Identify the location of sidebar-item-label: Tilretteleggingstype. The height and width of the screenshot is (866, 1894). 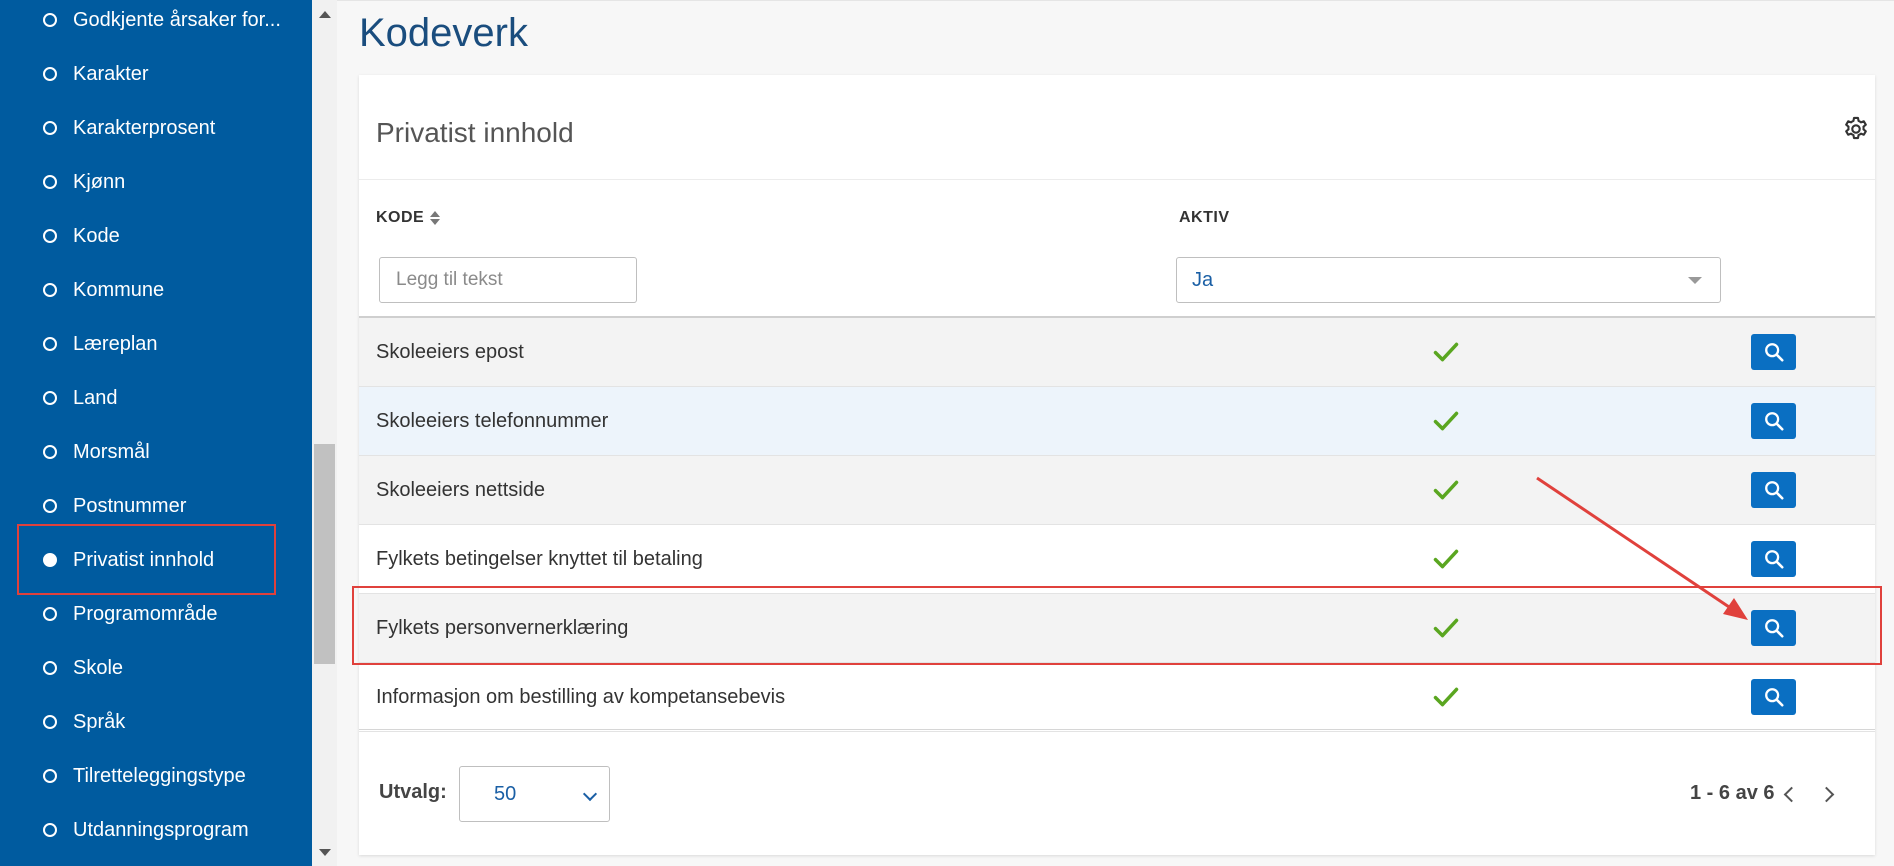
(159, 775).